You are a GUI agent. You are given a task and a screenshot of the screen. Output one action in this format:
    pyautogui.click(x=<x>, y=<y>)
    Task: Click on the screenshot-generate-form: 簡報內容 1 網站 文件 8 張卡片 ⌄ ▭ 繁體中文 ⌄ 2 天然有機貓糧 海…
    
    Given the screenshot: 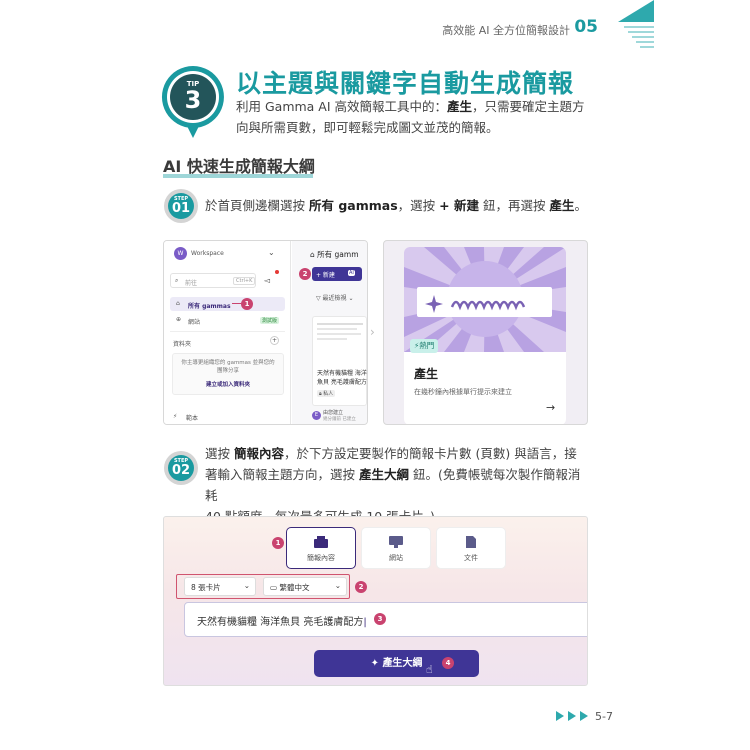 What is the action you would take?
    pyautogui.click(x=375, y=601)
    